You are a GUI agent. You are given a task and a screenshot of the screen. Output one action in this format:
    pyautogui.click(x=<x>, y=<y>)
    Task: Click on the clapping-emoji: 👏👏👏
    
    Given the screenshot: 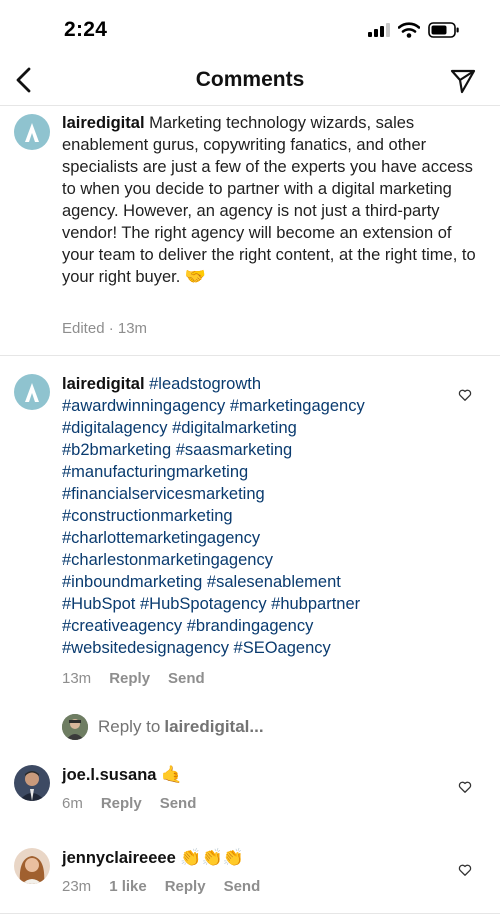 What is the action you would take?
    pyautogui.click(x=212, y=857)
    